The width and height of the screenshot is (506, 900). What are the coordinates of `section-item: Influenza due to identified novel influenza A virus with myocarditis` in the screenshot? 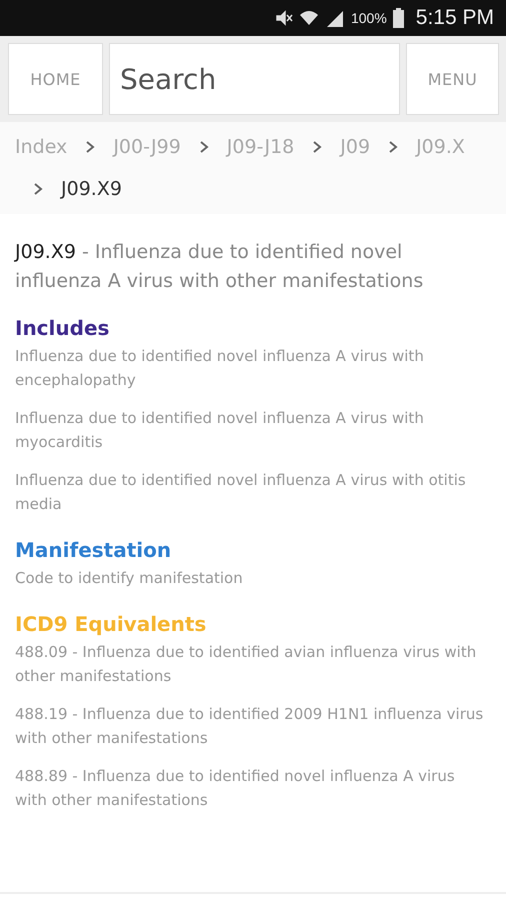 It's located at (220, 430).